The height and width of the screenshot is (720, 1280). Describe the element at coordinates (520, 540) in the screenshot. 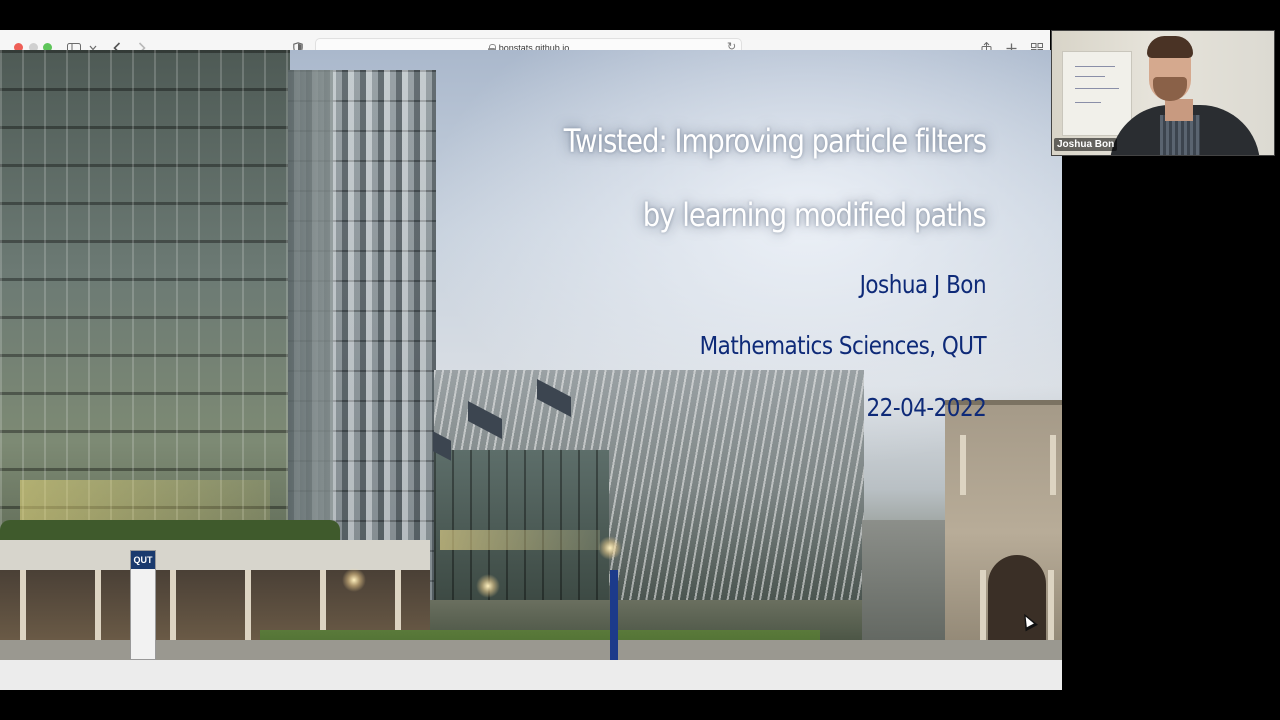

I see `background-photo-lights` at that location.